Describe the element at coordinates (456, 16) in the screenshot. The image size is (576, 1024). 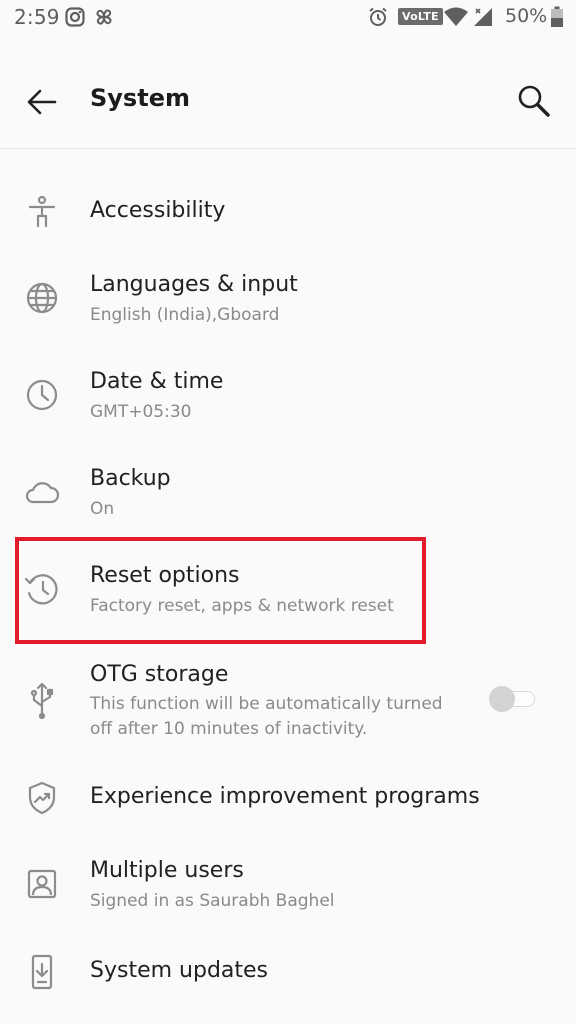
I see `wifi-icon` at that location.